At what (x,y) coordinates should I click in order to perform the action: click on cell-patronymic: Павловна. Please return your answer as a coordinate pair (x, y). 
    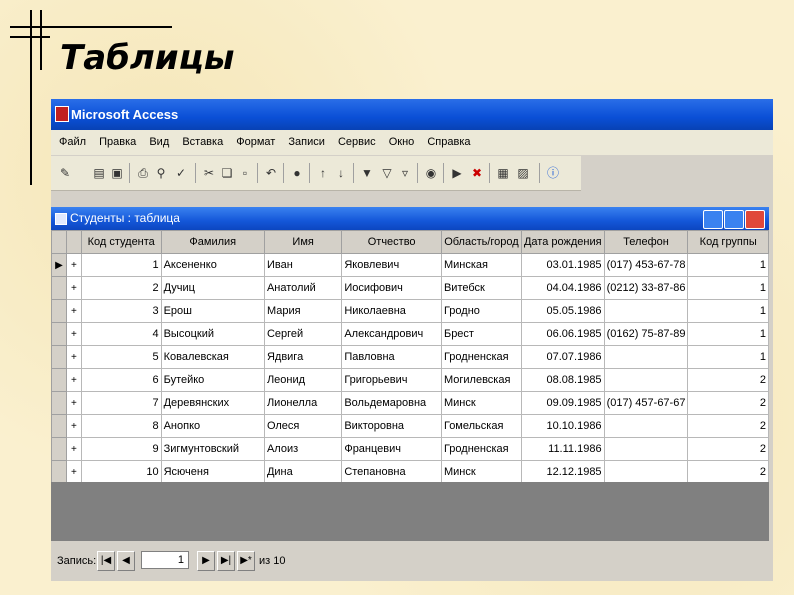
    Looking at the image, I should click on (391, 357).